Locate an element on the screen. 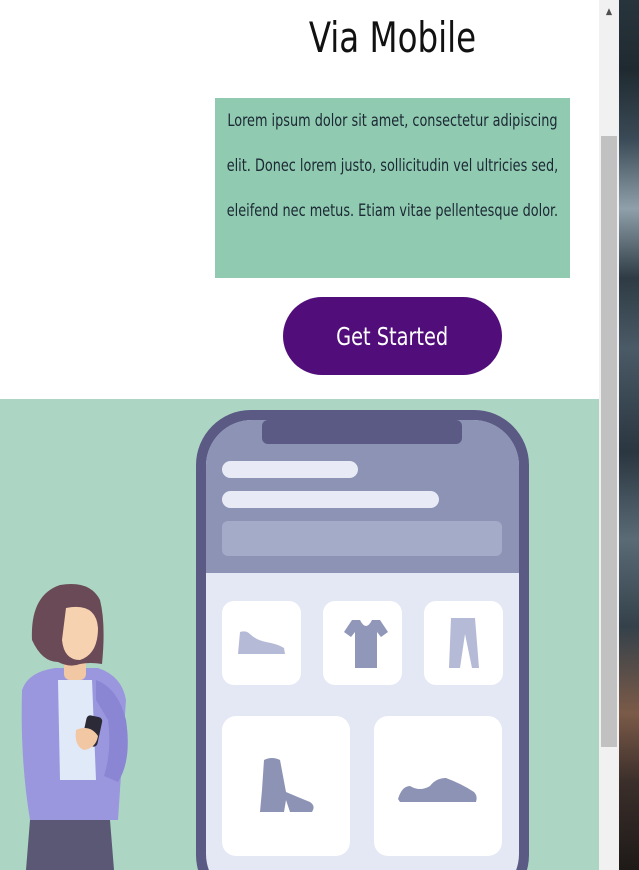 The height and width of the screenshot is (870, 639). scroll-up-arrow-icon: ▲ is located at coordinates (609, 11).